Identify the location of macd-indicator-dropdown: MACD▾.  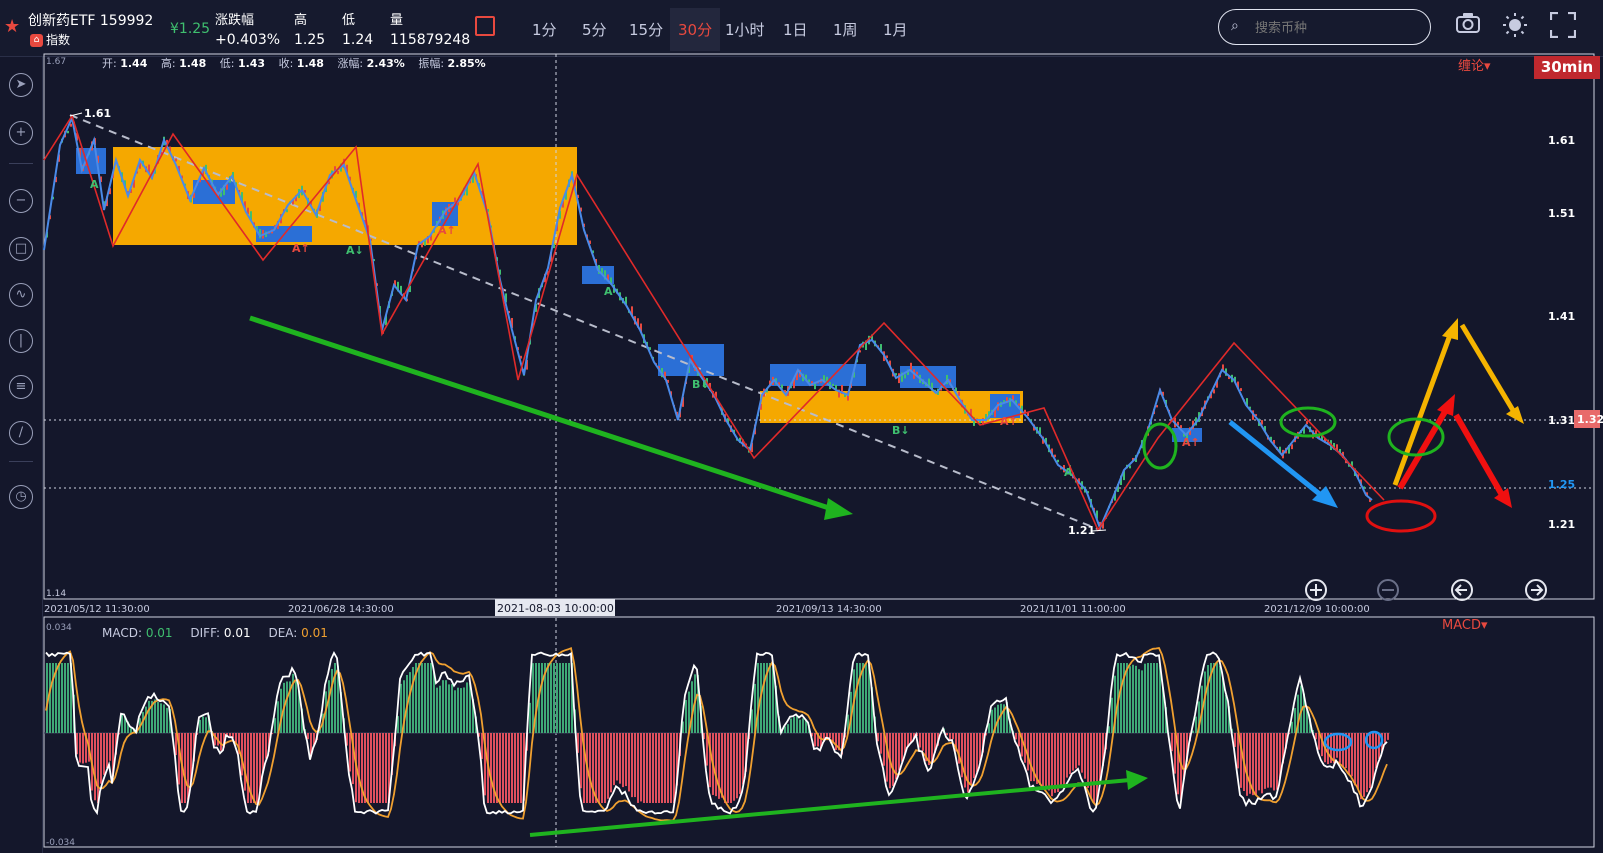
(1465, 625).